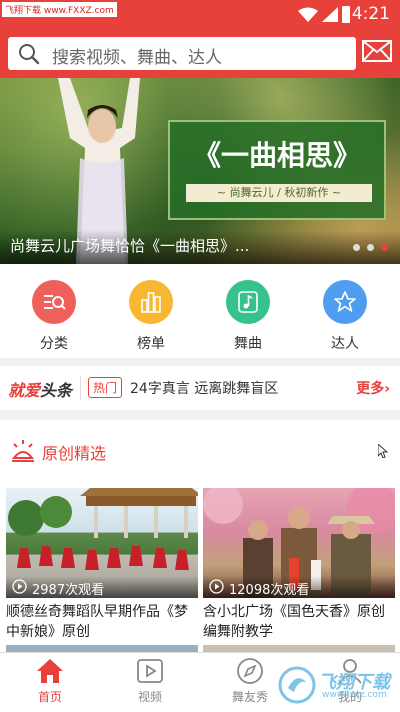  What do you see at coordinates (74, 453) in the screenshot?
I see `section-title: 原创精选` at bounding box center [74, 453].